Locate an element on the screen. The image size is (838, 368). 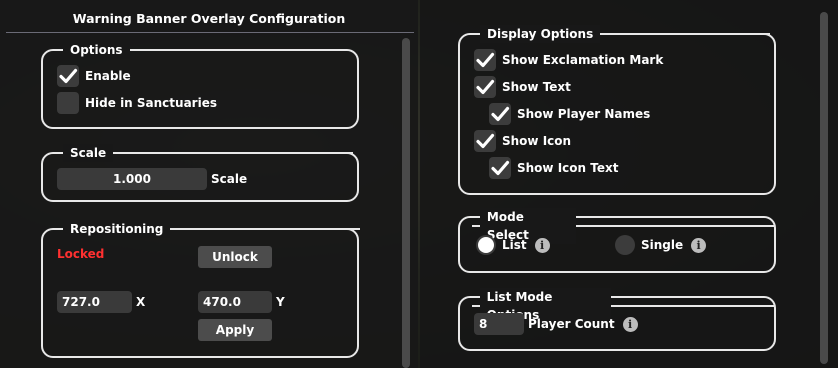
hide-sanctuaries-checkbox is located at coordinates (68, 103).